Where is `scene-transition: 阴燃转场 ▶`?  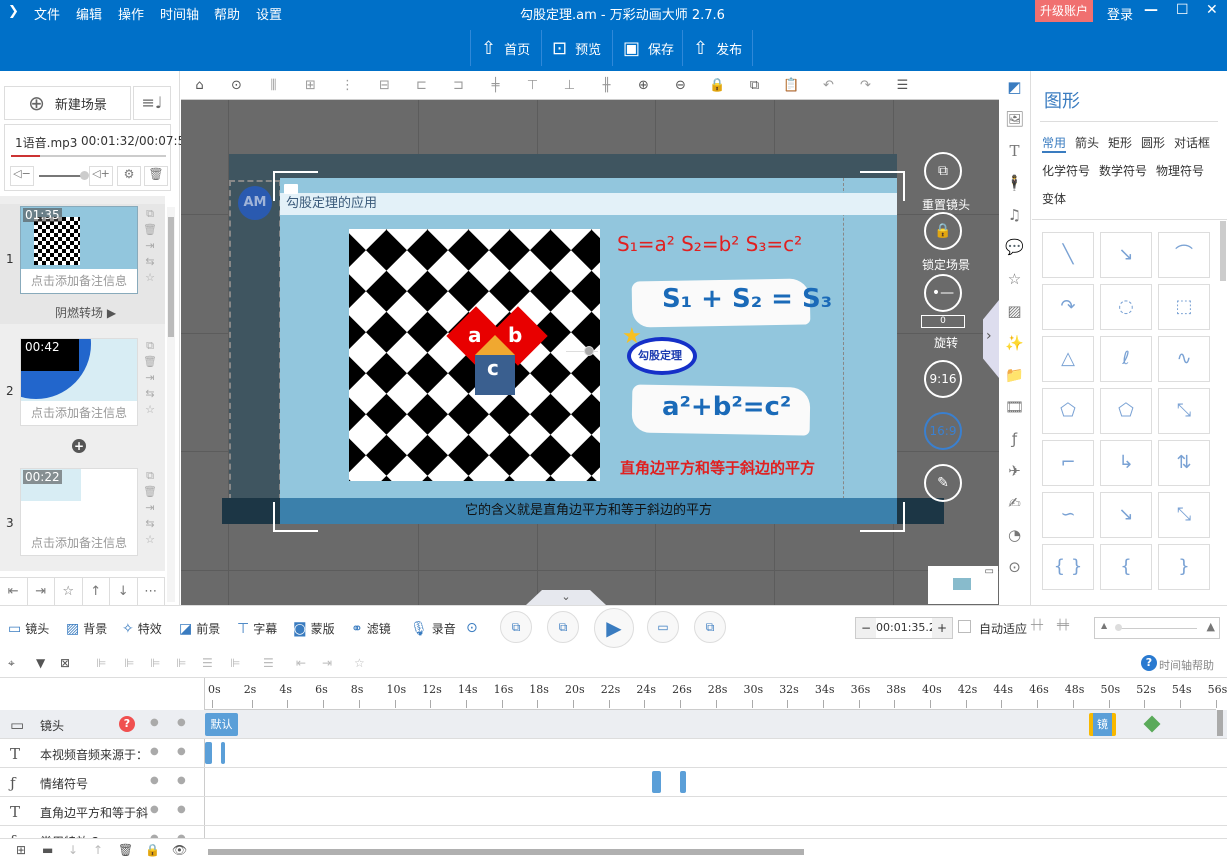 scene-transition: 阴燃转场 ▶ is located at coordinates (85, 312).